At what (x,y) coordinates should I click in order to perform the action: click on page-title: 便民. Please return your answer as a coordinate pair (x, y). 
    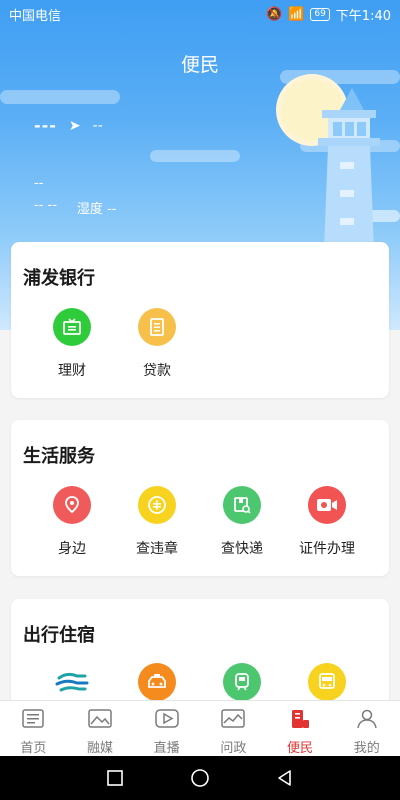
    Looking at the image, I should click on (199, 65).